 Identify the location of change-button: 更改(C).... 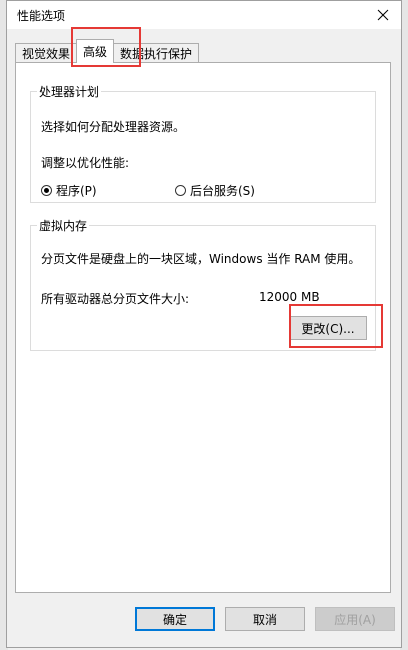
(328, 328).